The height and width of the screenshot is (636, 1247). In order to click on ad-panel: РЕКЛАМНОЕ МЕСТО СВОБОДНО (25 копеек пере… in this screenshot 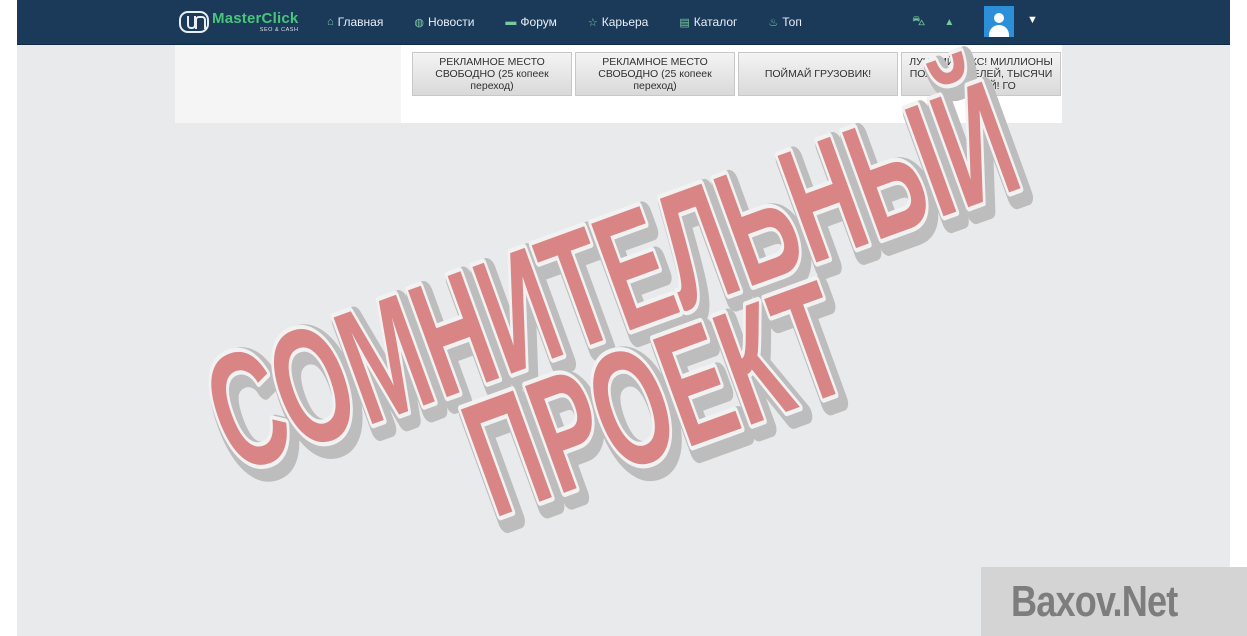, I will do `click(618, 84)`.